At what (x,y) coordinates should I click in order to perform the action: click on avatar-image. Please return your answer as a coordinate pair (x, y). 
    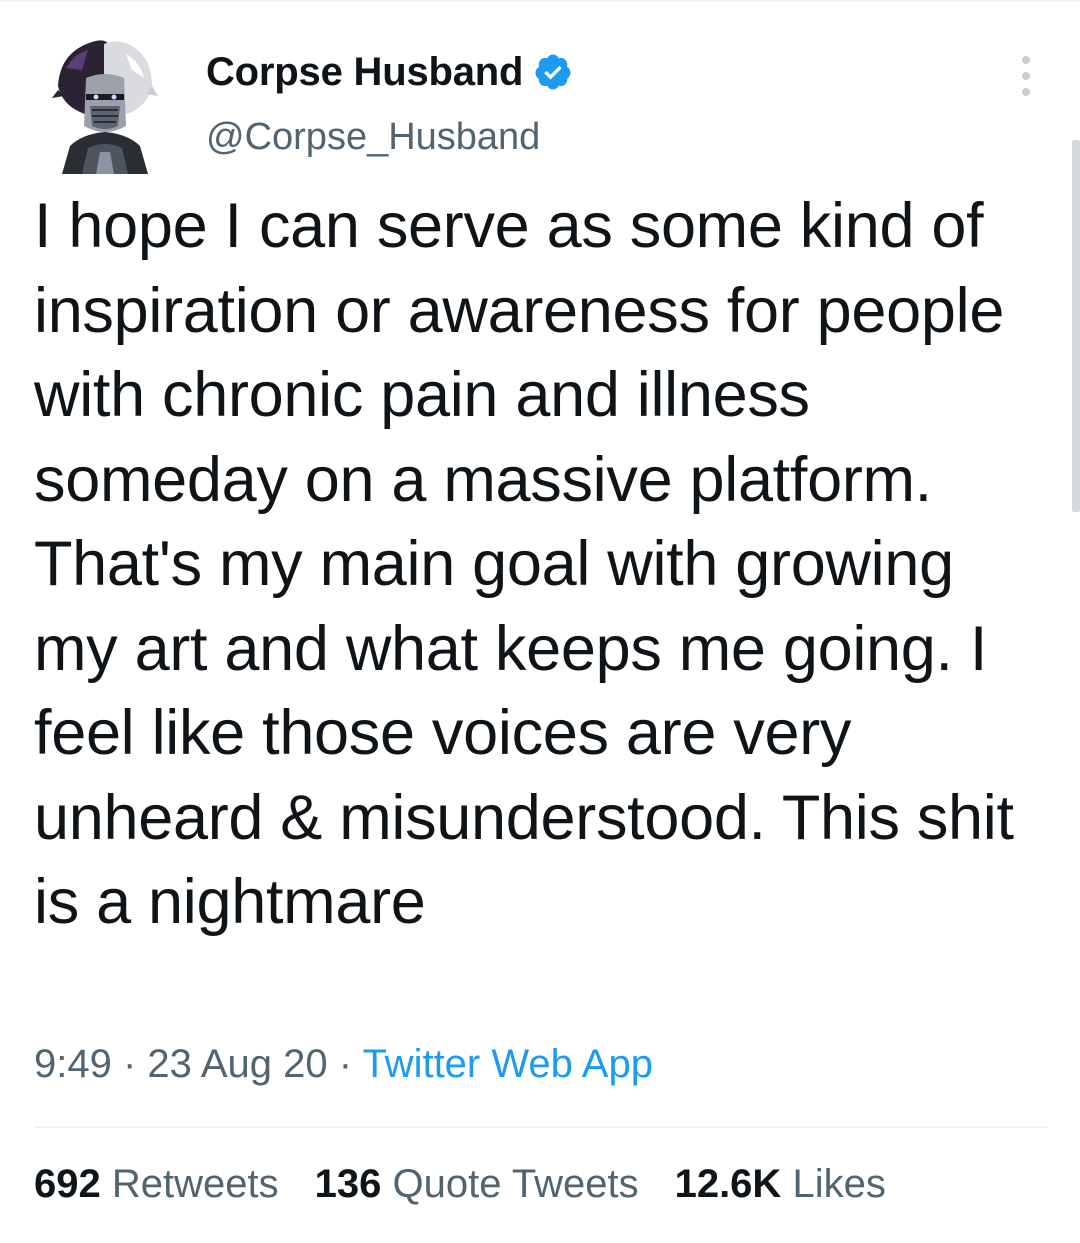
    Looking at the image, I should click on (105, 107).